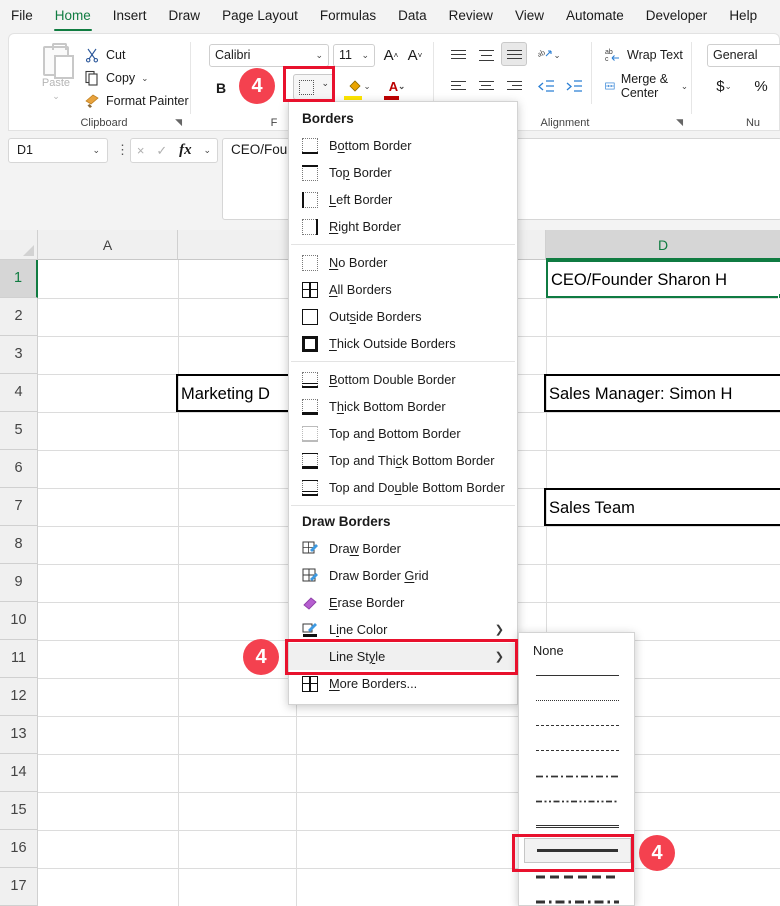 This screenshot has height=906, width=780. What do you see at coordinates (577, 725) in the screenshot?
I see `line-style-dotted` at bounding box center [577, 725].